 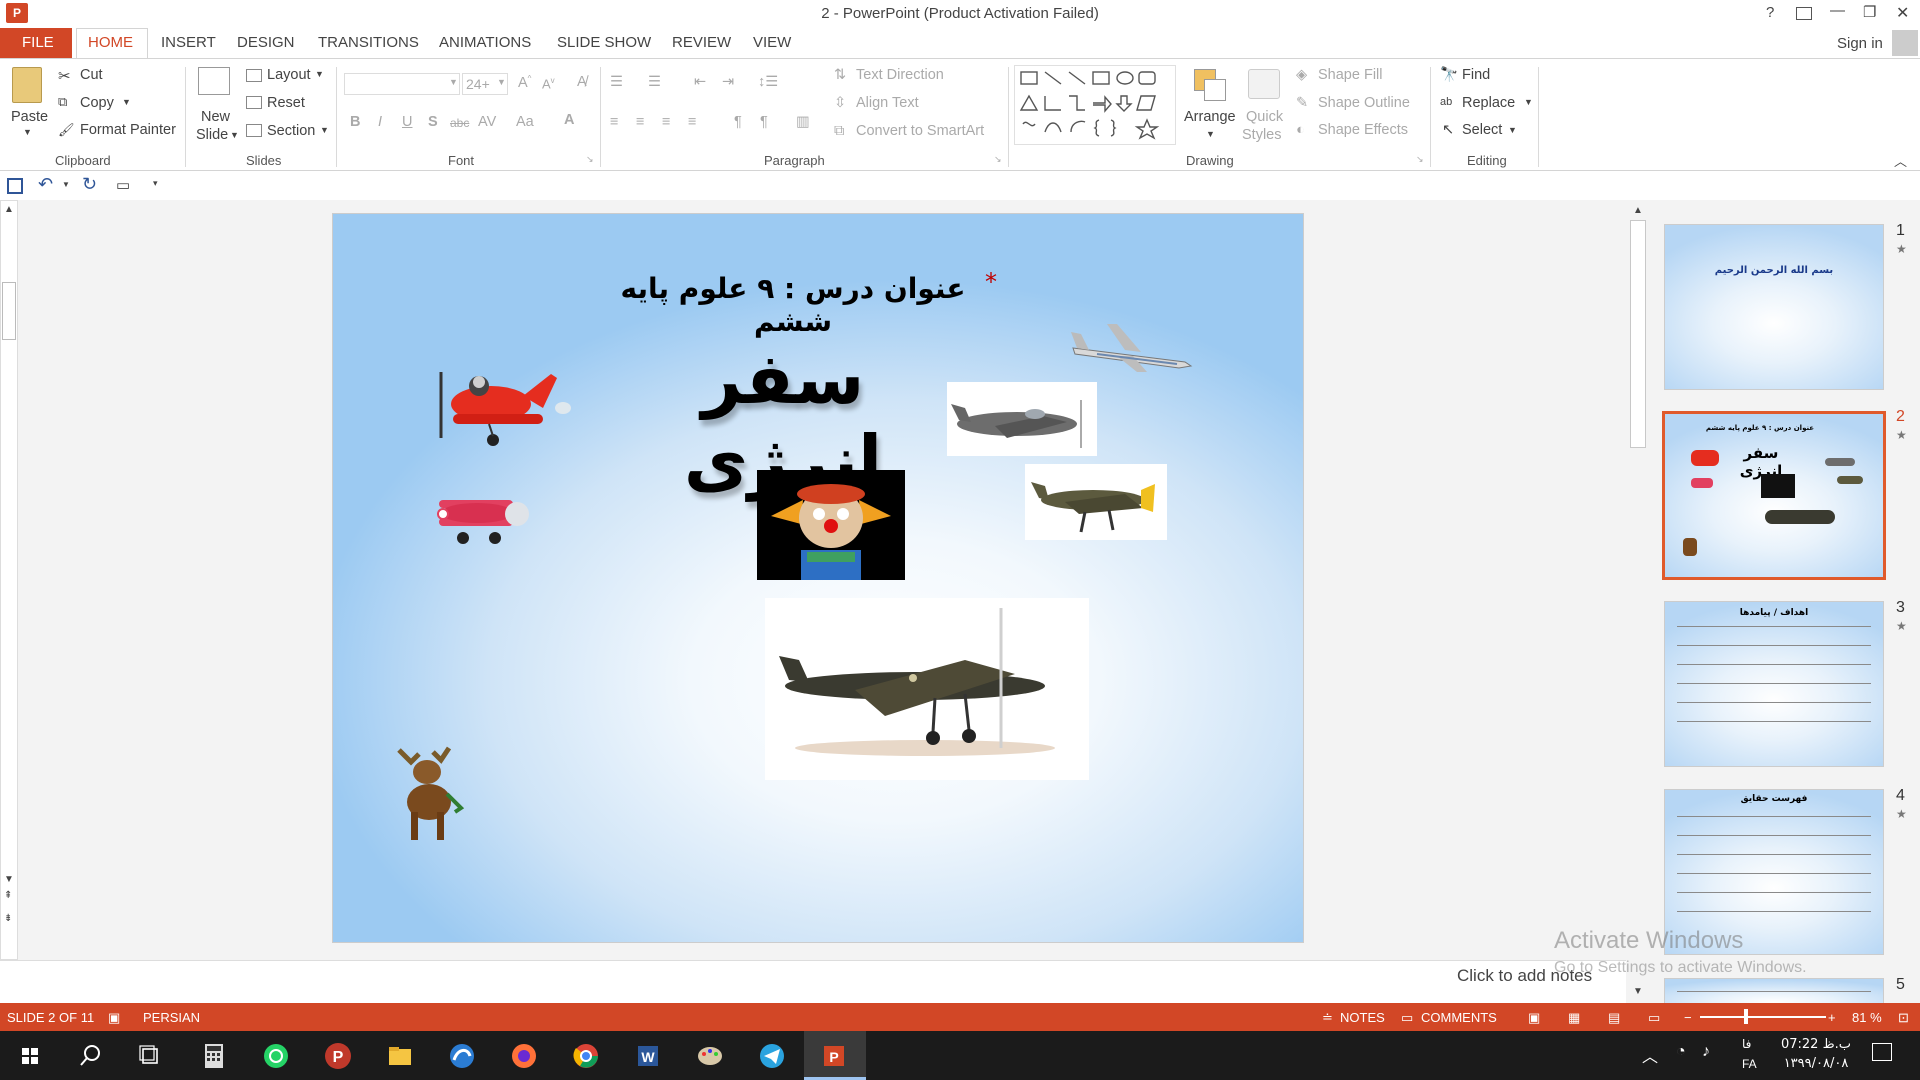 What do you see at coordinates (8, 918) in the screenshot?
I see `next-slide-icon: ⇟` at bounding box center [8, 918].